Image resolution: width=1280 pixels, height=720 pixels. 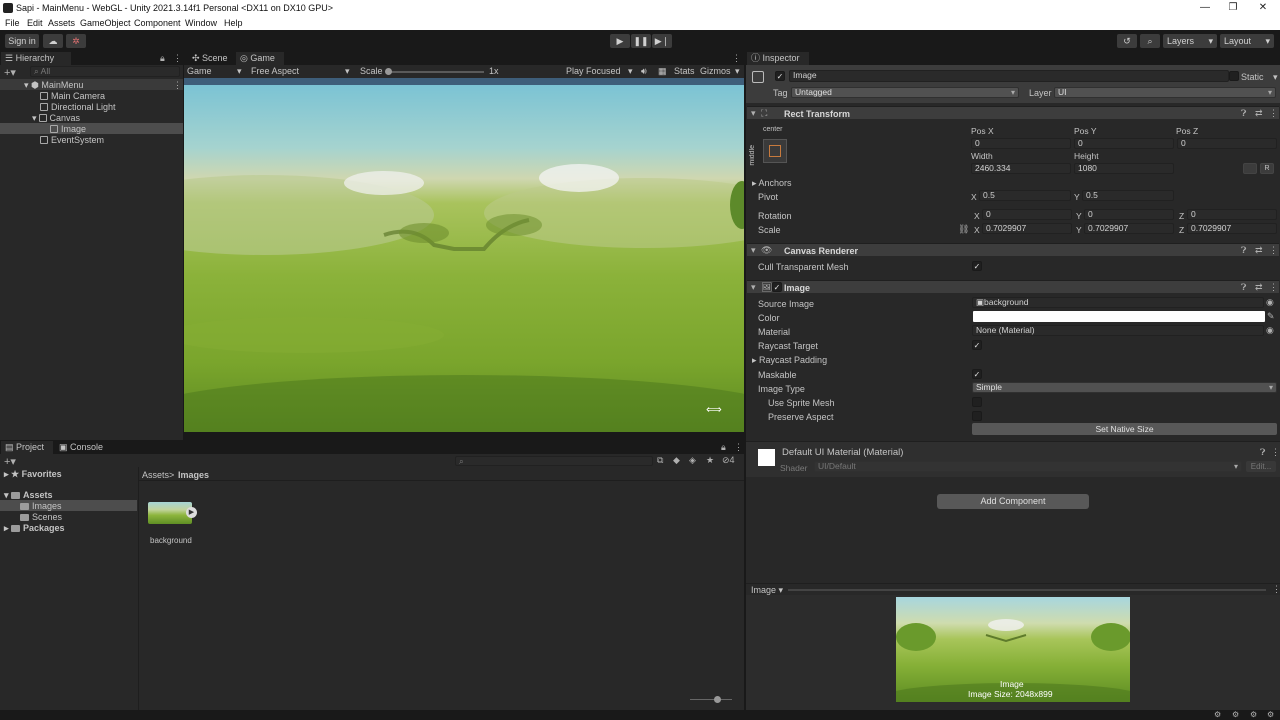 What do you see at coordinates (436, 72) in the screenshot?
I see `scale-slider-track` at bounding box center [436, 72].